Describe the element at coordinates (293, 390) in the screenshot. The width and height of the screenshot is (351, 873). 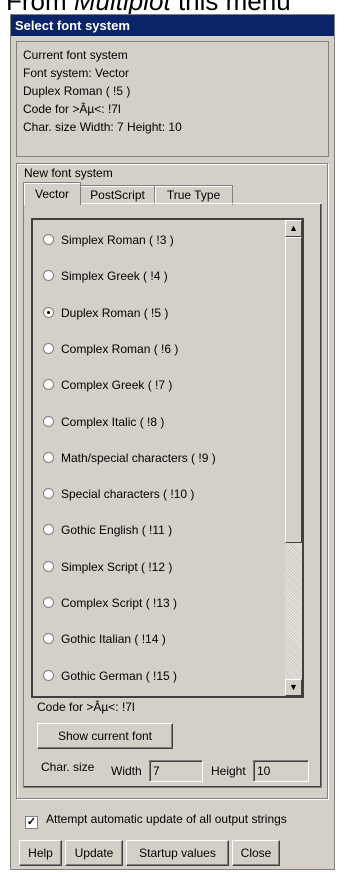
I see `scroll-thumb` at that location.